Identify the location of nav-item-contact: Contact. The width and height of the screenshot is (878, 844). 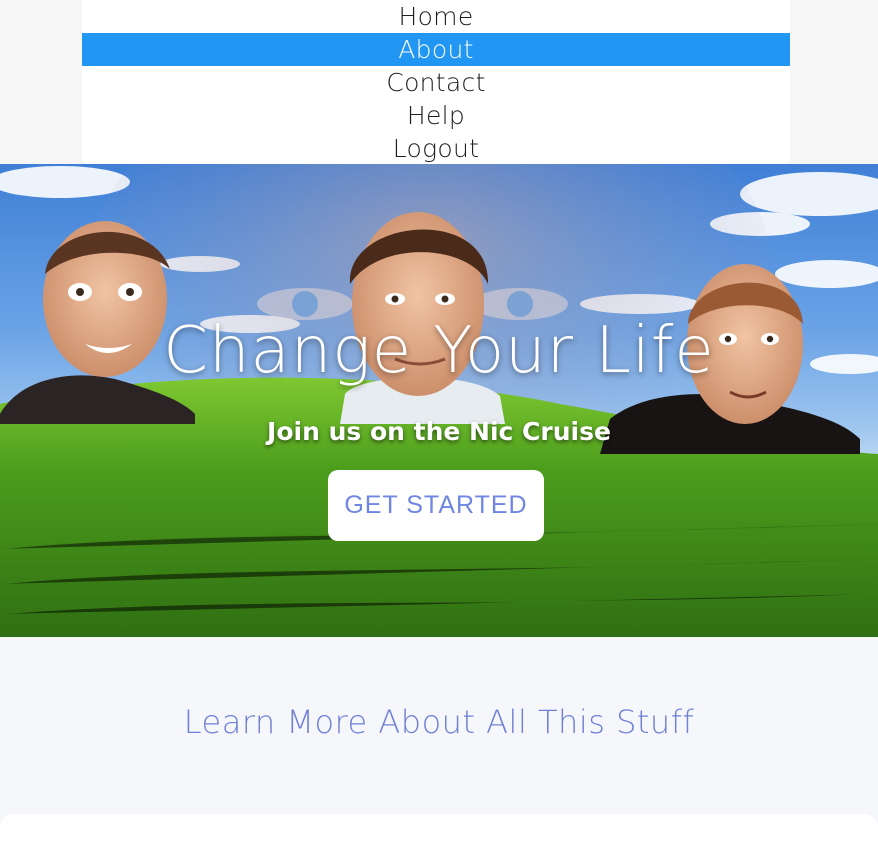
(436, 82).